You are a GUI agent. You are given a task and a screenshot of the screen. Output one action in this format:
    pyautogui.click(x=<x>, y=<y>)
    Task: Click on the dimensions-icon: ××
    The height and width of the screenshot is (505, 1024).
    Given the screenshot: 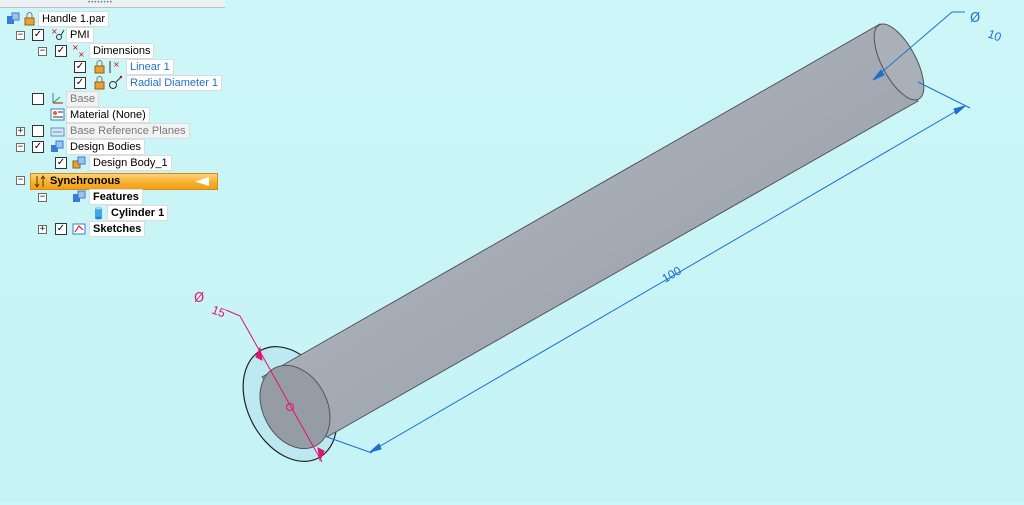 What is the action you would take?
    pyautogui.click(x=78, y=50)
    